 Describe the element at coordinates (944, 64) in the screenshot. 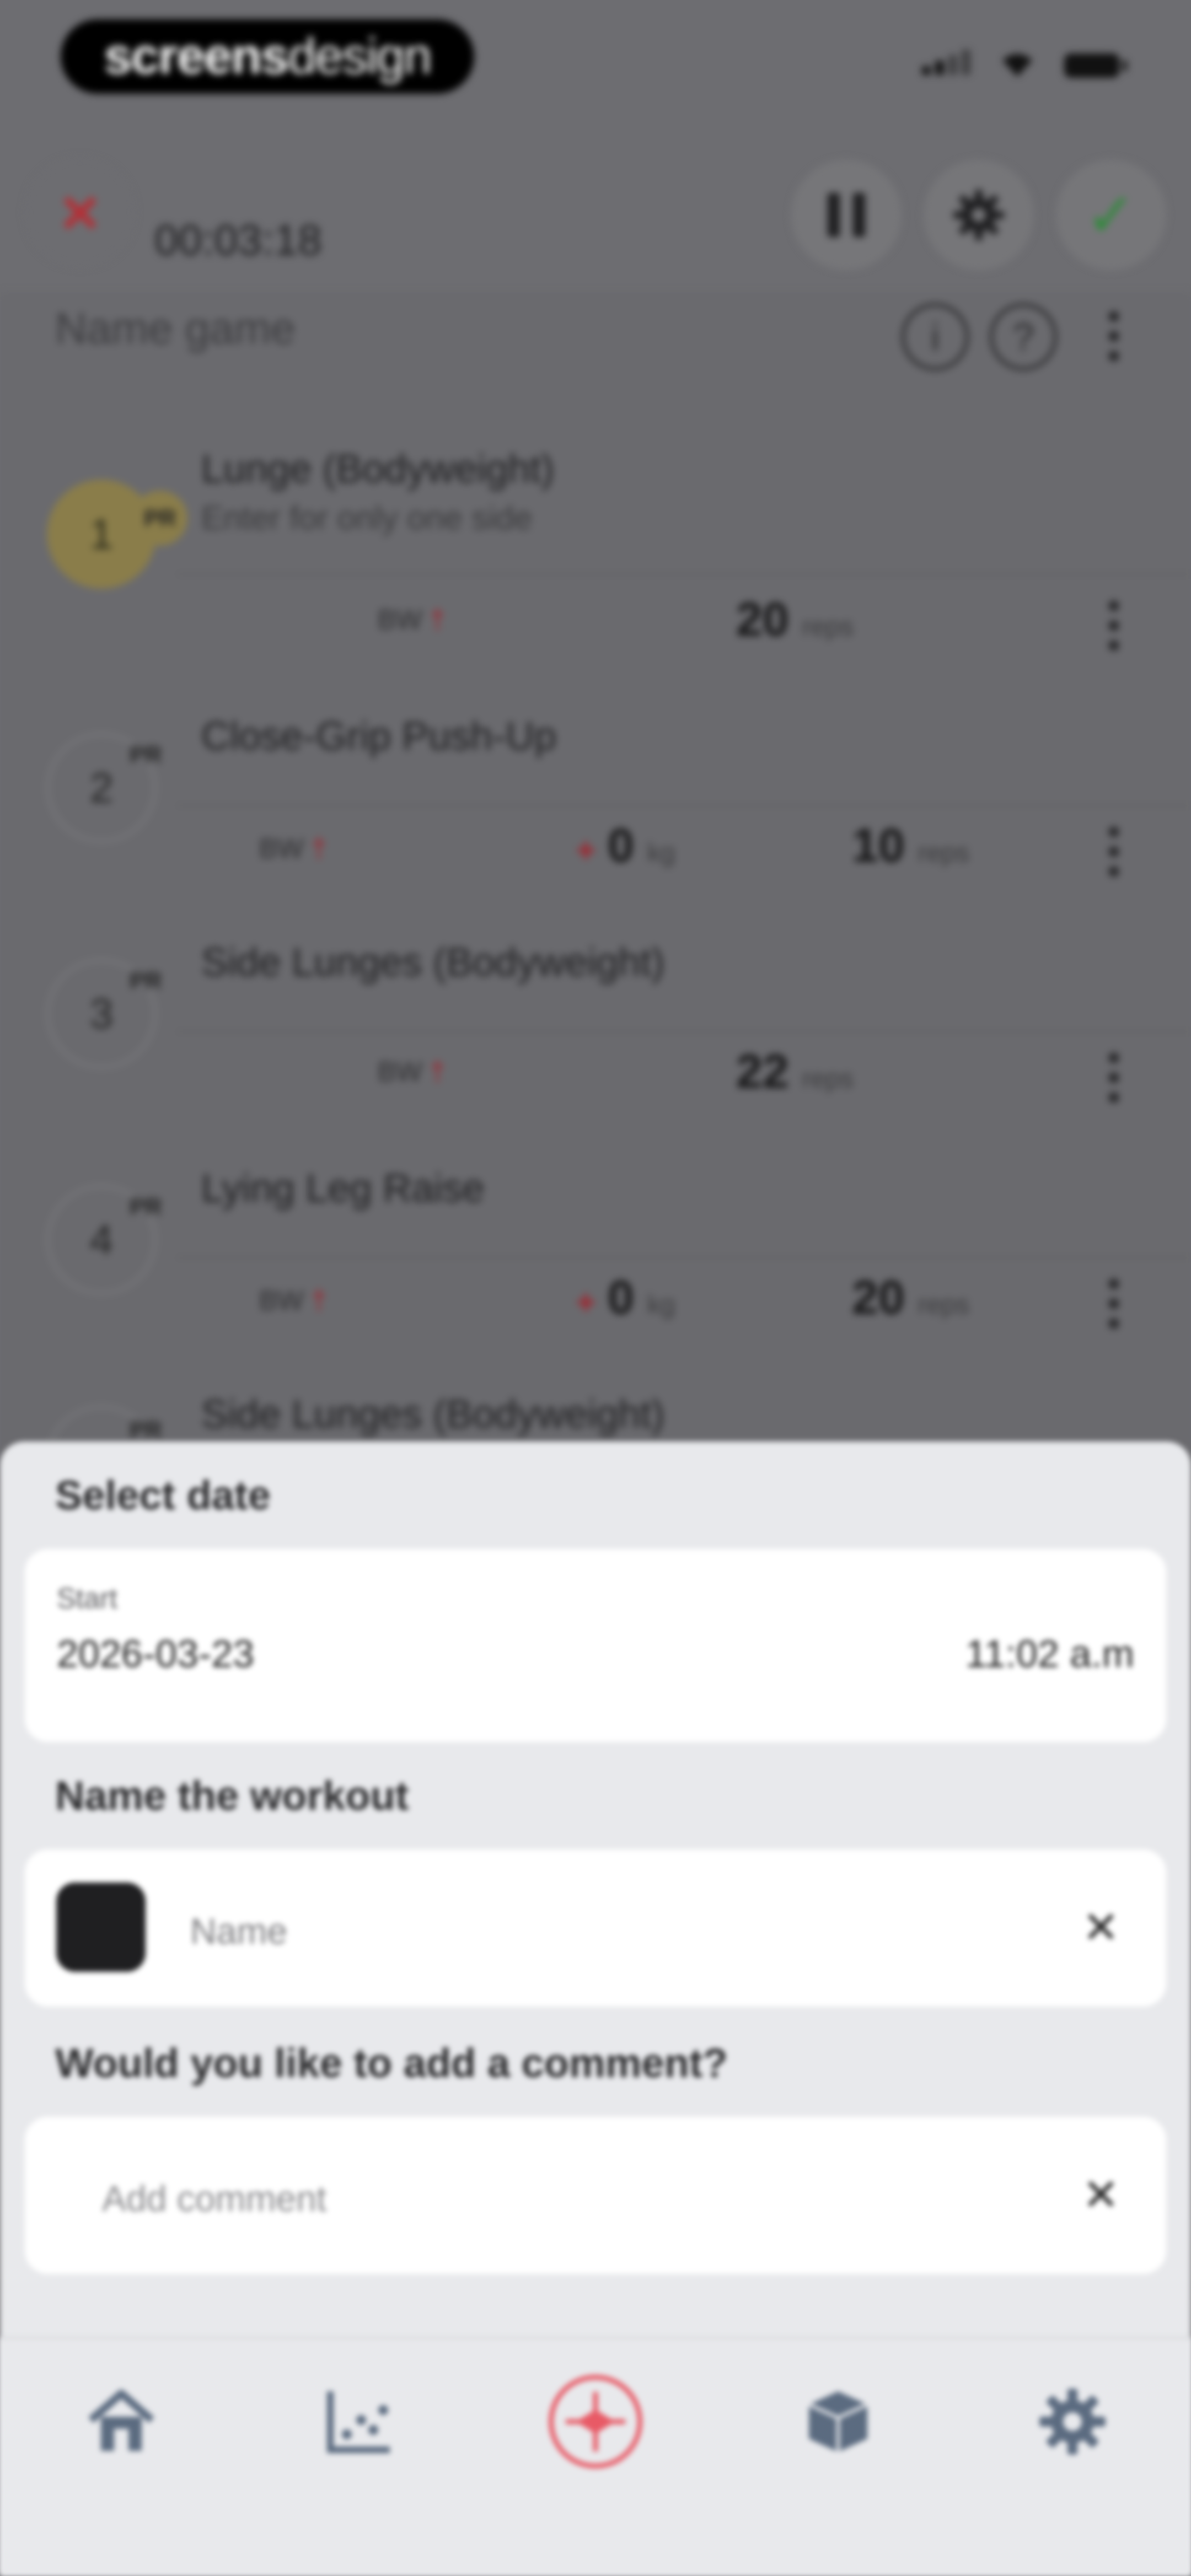

I see `cellular-signal-icon` at that location.